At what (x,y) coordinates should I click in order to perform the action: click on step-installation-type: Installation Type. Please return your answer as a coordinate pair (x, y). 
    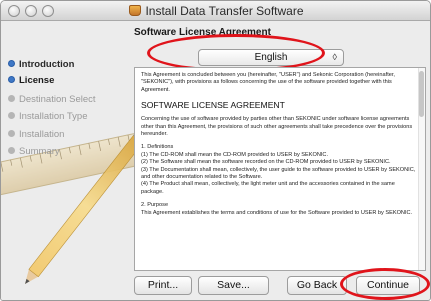
    Looking at the image, I should click on (47, 116).